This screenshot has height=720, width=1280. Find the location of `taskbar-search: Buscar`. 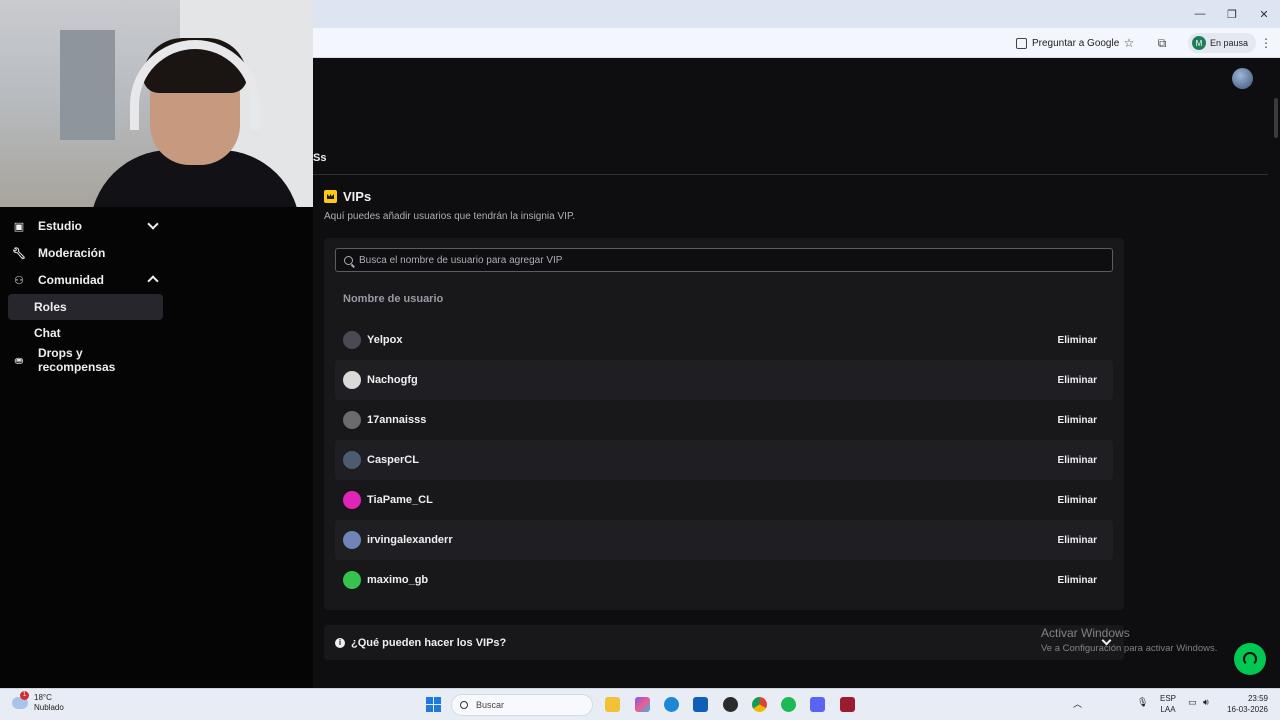

taskbar-search: Buscar is located at coordinates (522, 705).